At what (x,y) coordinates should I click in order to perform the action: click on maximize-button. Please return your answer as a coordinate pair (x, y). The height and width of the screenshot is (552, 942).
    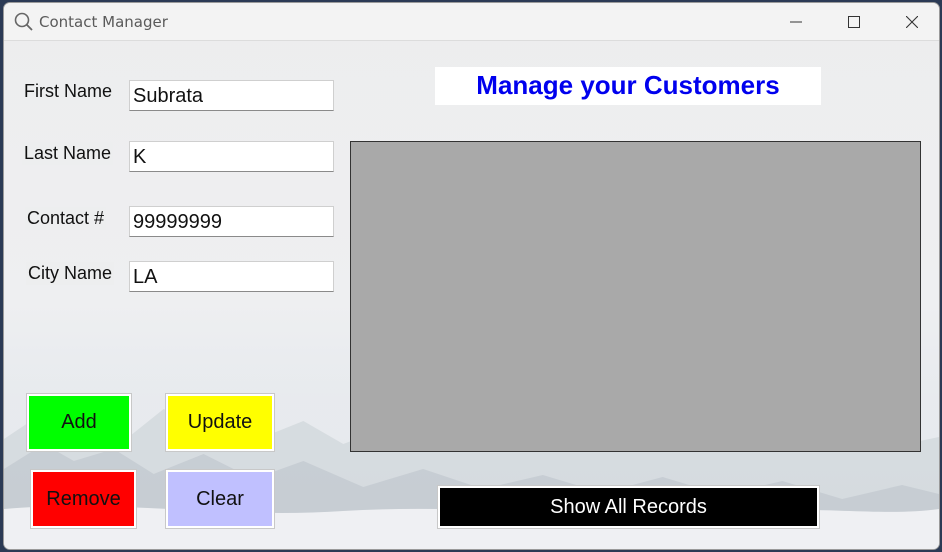
    Looking at the image, I should click on (854, 22).